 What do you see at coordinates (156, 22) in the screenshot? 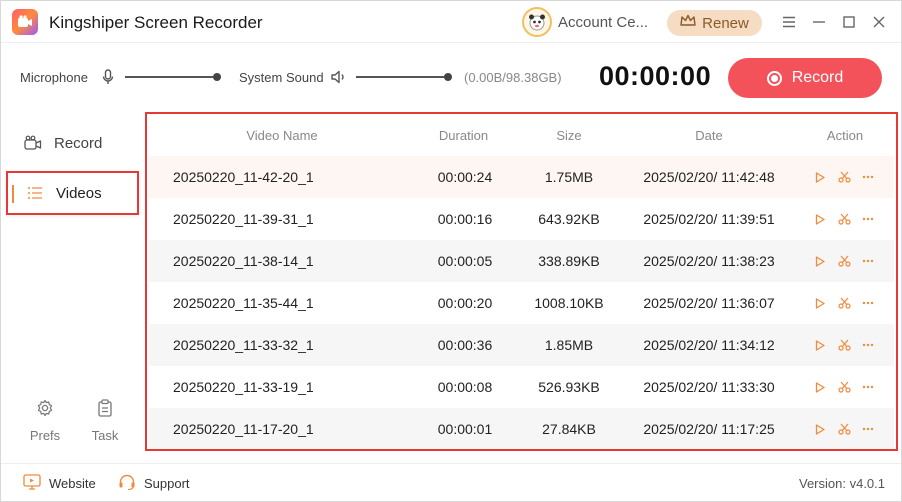
I see `app-title: Kingshiper Screen Recorder` at bounding box center [156, 22].